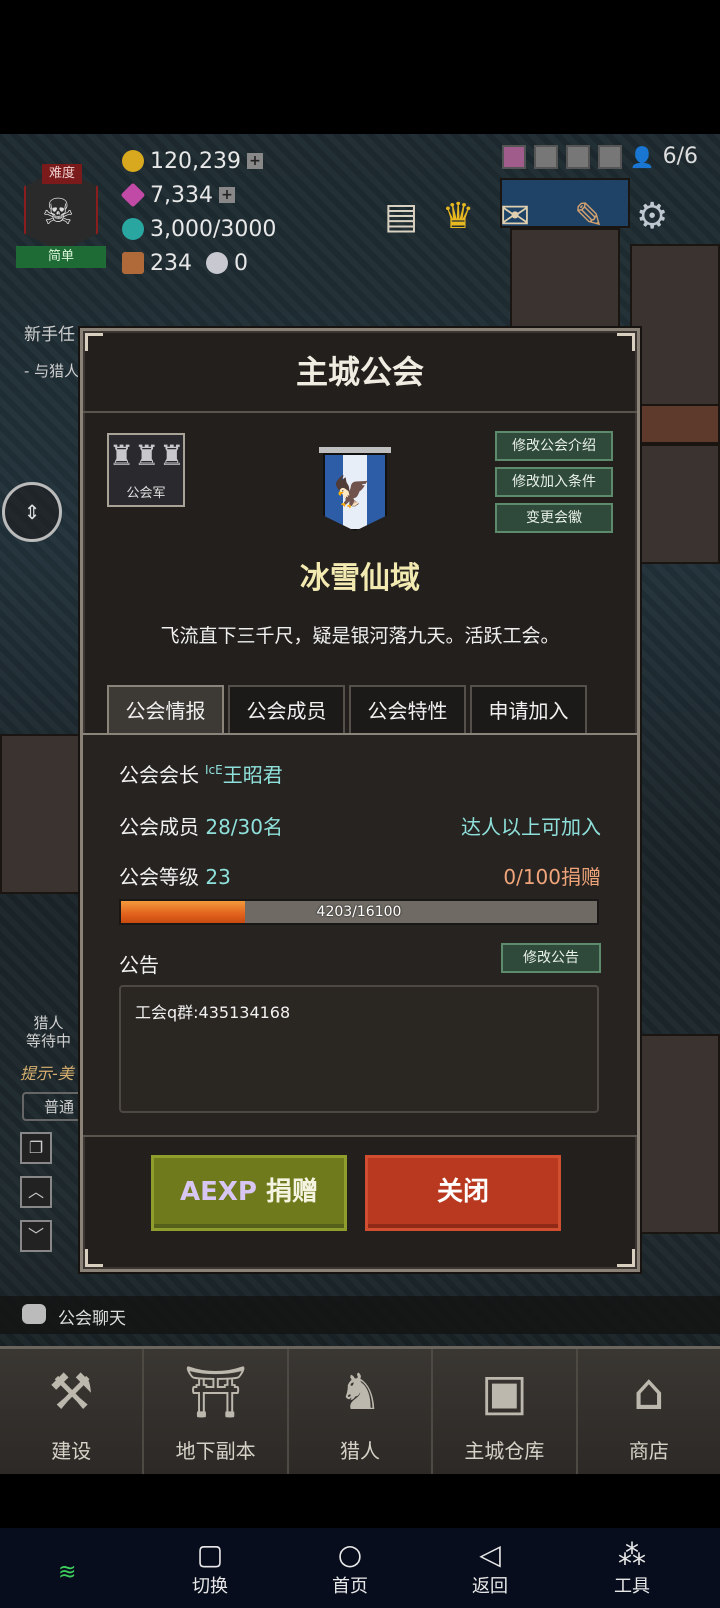  Describe the element at coordinates (504, 1451) in the screenshot. I see `menu-storage-label: 主城仓库` at that location.